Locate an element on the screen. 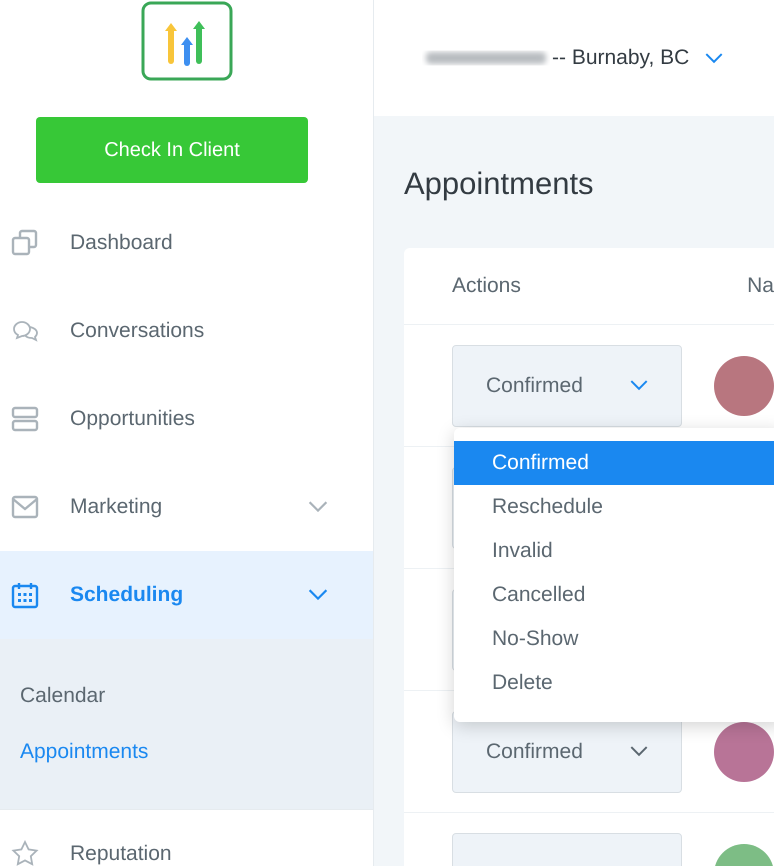 This screenshot has height=866, width=774. nav-label: Scheduling is located at coordinates (127, 595).